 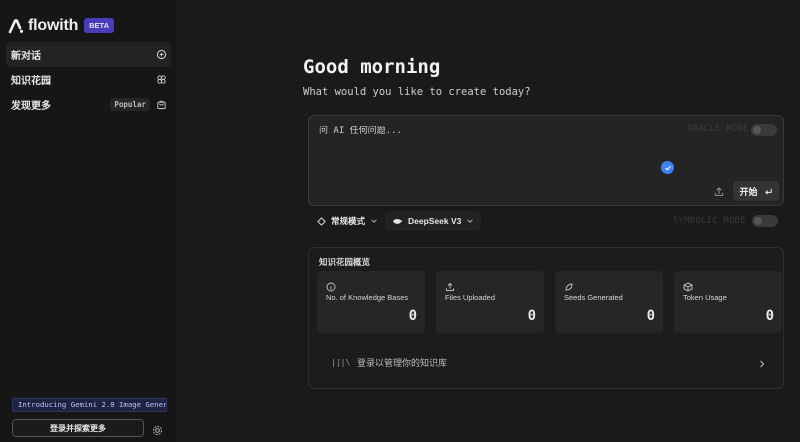 I want to click on mode-label: 常规模式, so click(x=348, y=221).